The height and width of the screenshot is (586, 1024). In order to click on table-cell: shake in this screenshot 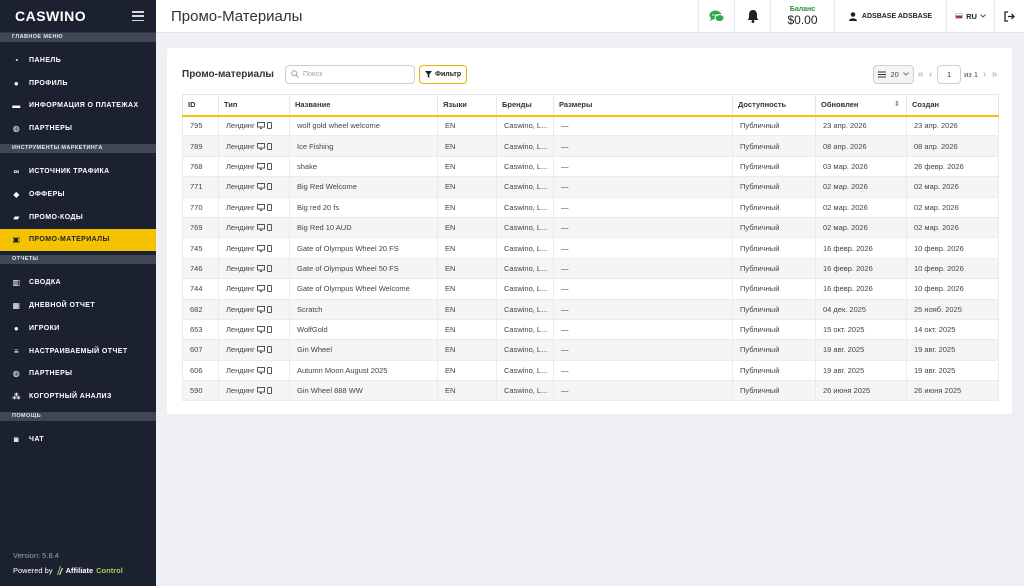, I will do `click(363, 166)`.